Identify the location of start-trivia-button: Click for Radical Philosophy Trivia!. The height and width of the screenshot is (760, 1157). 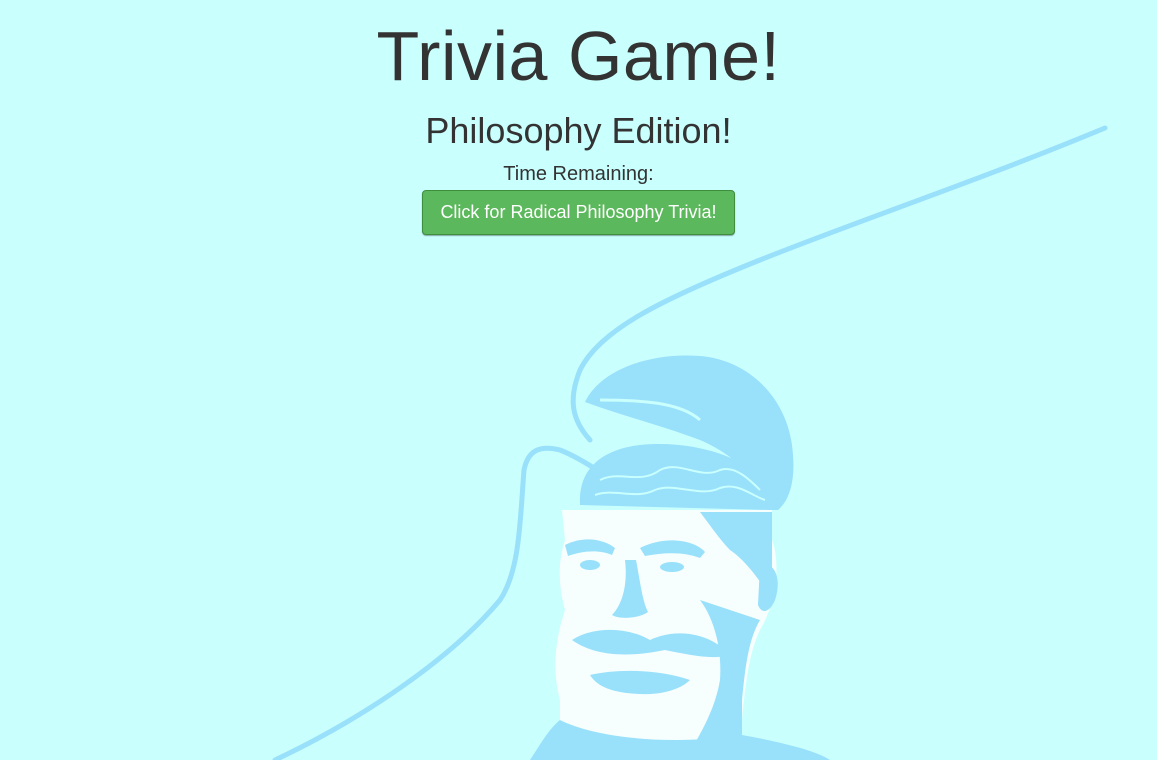
(578, 212).